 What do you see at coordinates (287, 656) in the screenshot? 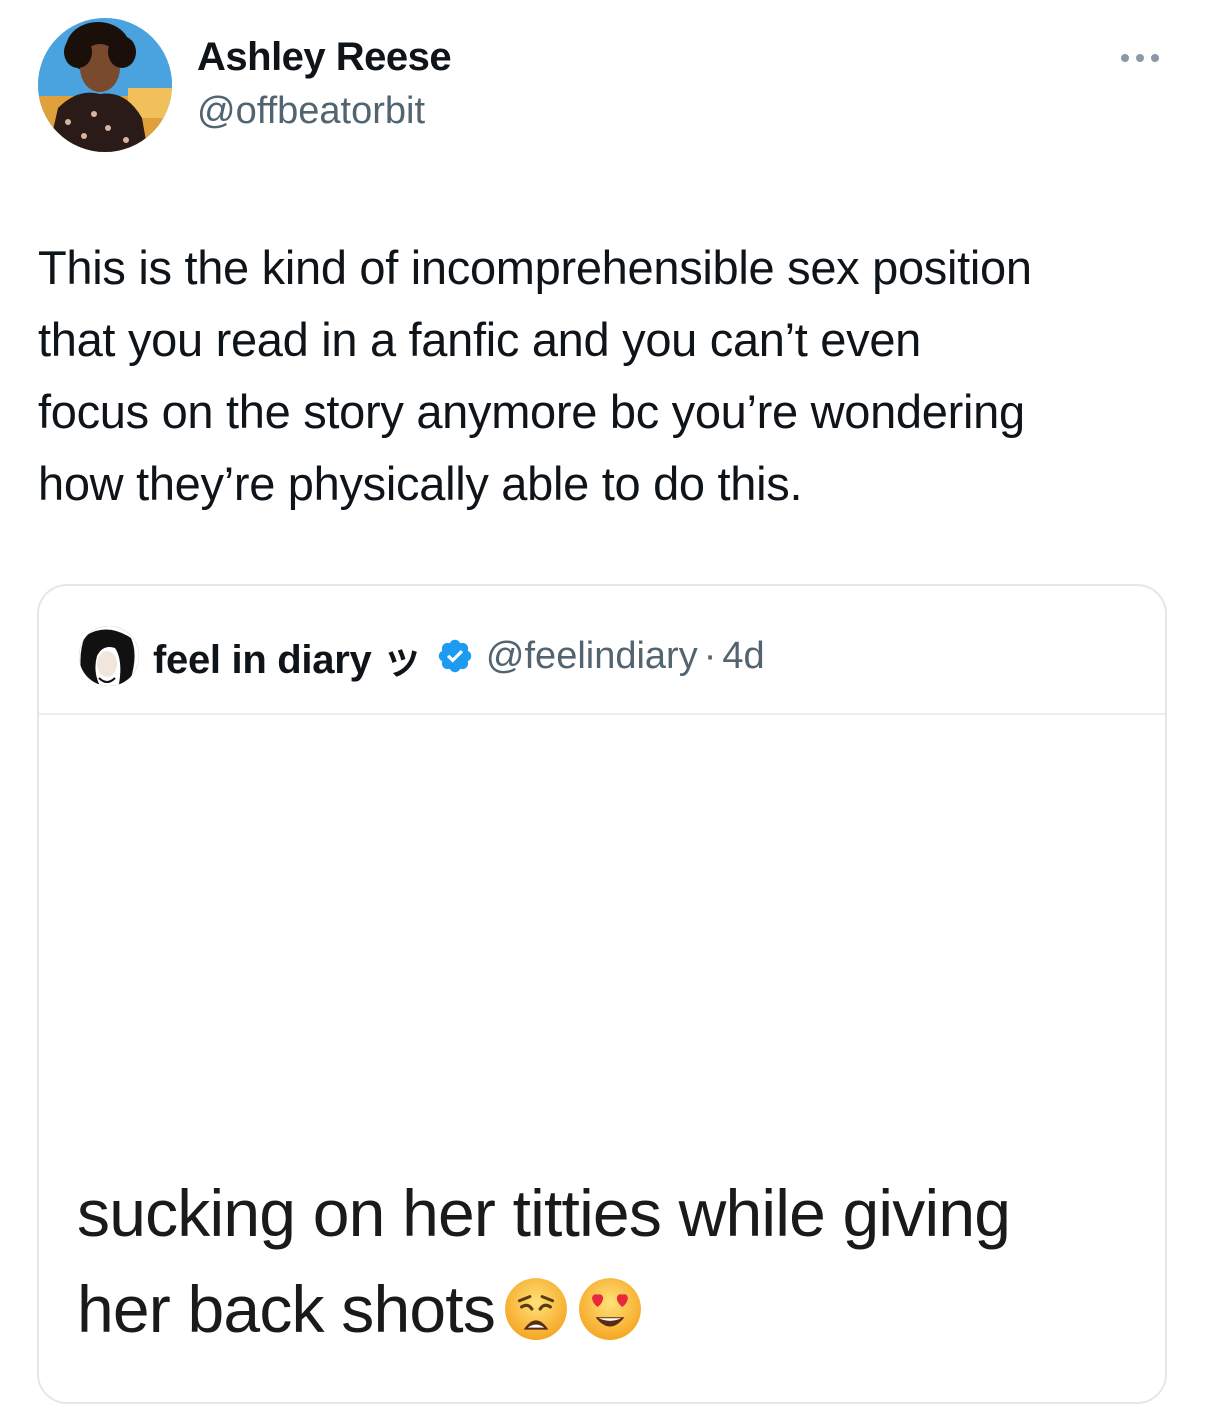
I see `quoted-author-display-name: feel in diary ッ` at bounding box center [287, 656].